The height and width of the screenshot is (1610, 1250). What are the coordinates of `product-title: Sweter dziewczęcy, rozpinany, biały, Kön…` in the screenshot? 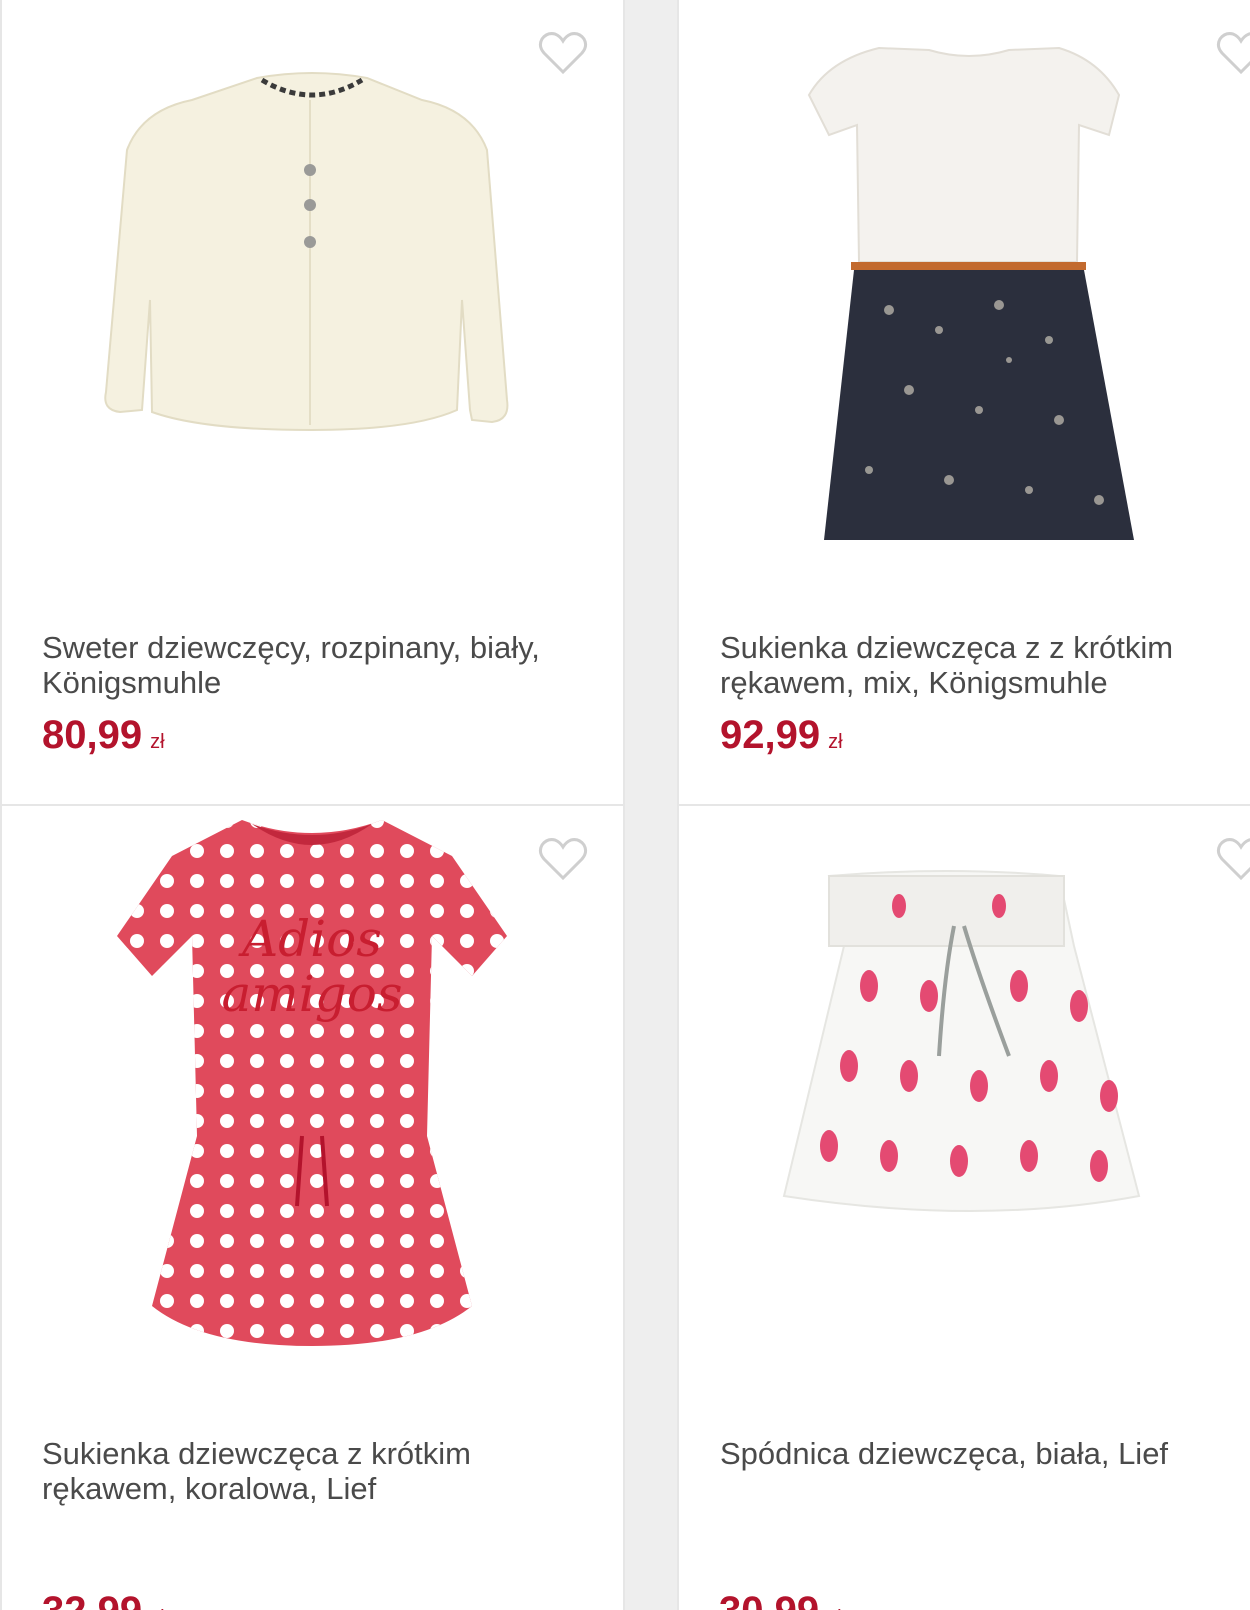 It's located at (302, 665).